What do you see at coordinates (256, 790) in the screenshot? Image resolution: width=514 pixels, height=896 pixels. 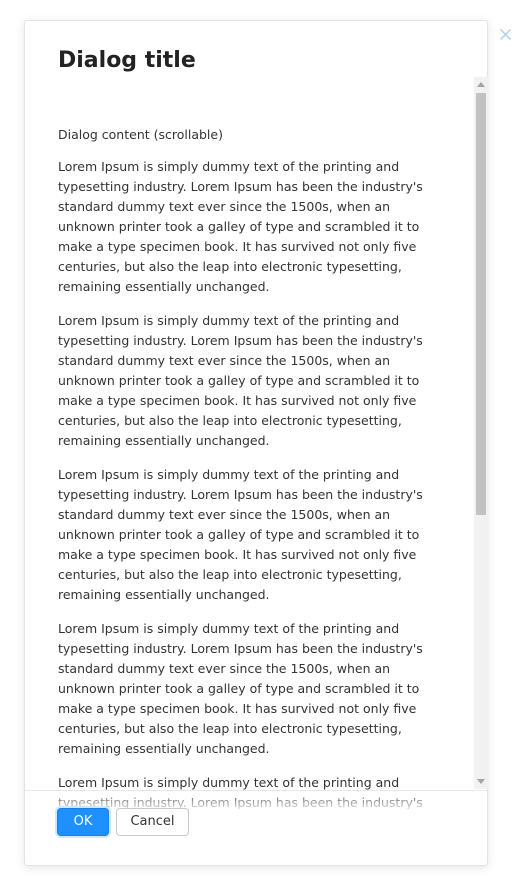 I see `footer-divider` at bounding box center [256, 790].